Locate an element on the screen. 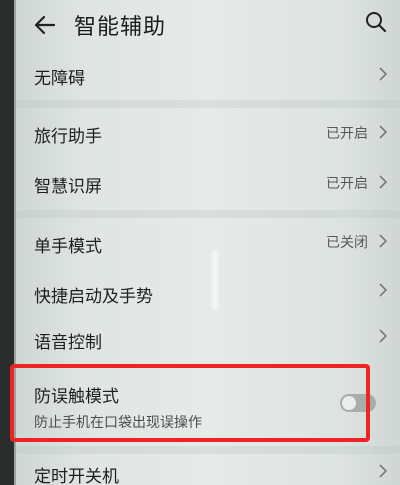 The height and width of the screenshot is (485, 400). setting-item-smart-screen-recognition: 智慧识屏 已开启 is located at coordinates (208, 180).